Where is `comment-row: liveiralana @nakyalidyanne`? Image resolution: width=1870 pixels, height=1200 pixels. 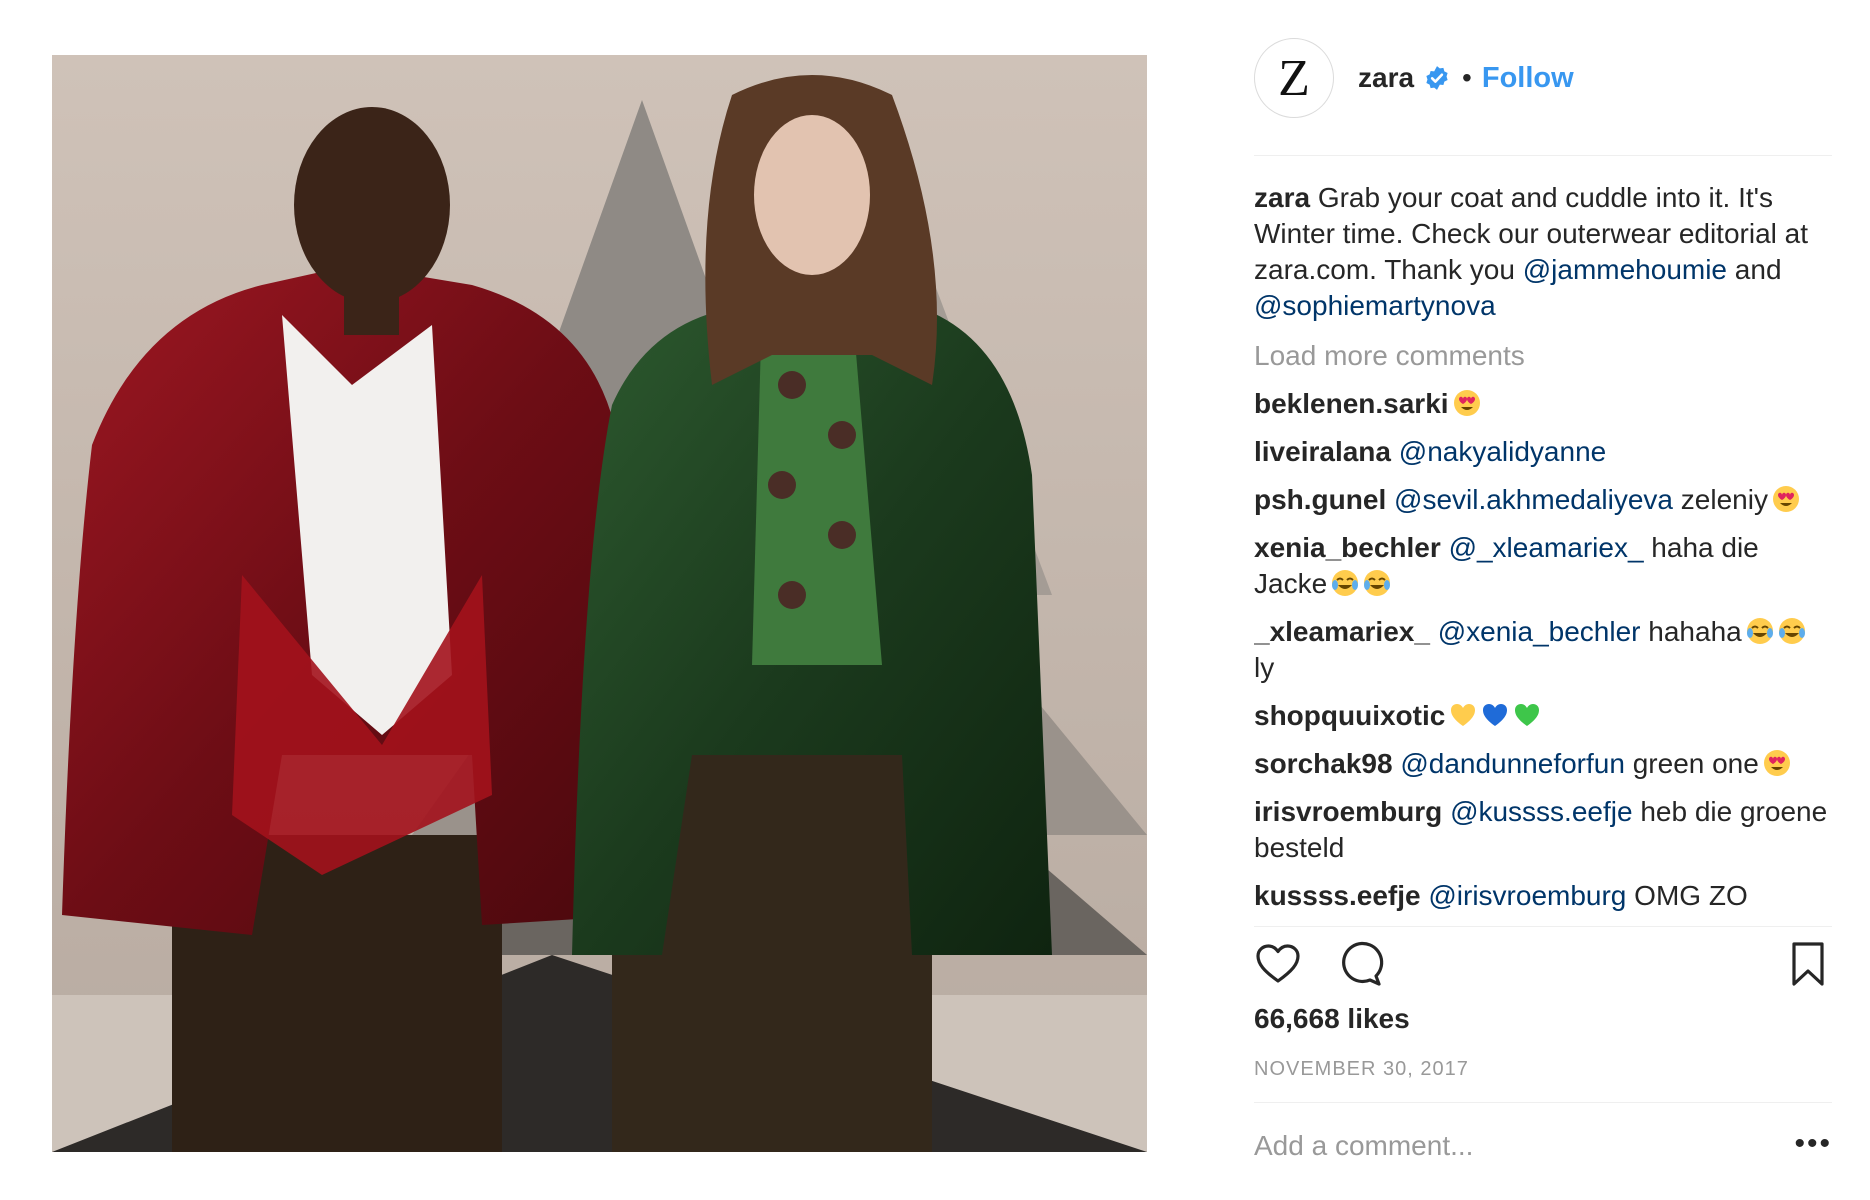
comment-row: liveiralana @nakyalidyanne is located at coordinates (1543, 452).